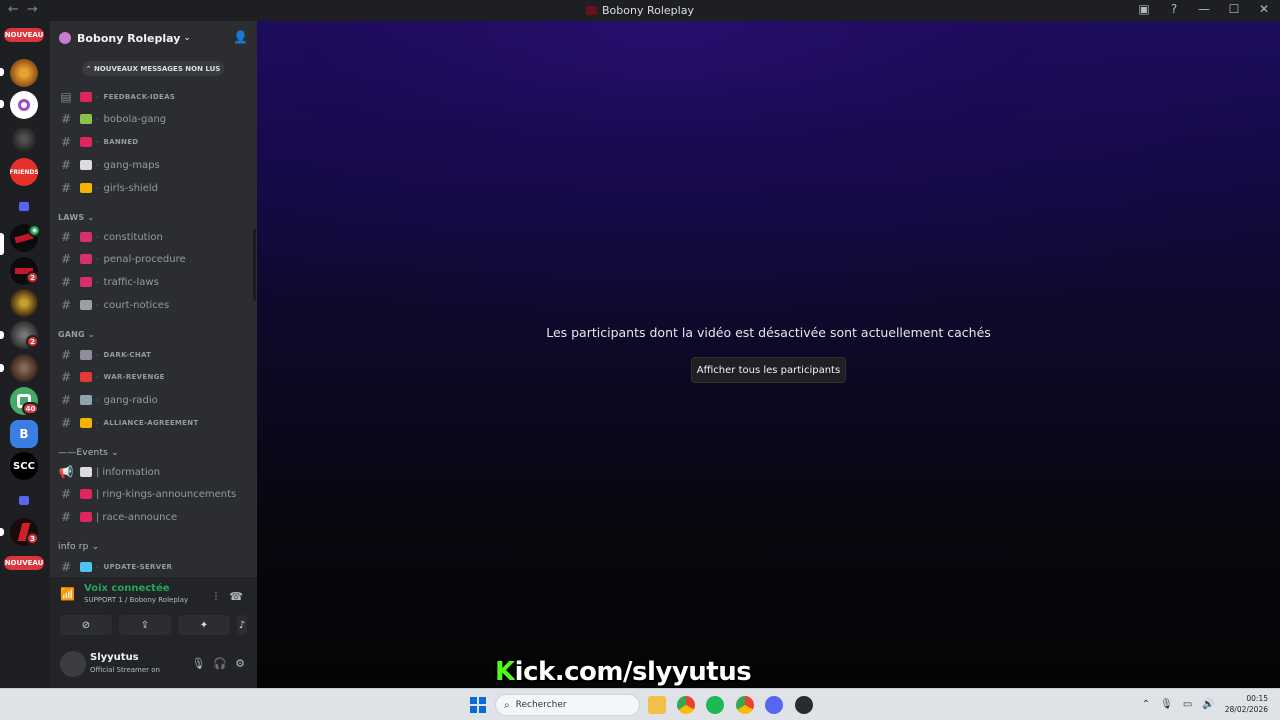  What do you see at coordinates (567, 705) in the screenshot?
I see `taskbar-search-input: ⌕ Rechercher` at bounding box center [567, 705].